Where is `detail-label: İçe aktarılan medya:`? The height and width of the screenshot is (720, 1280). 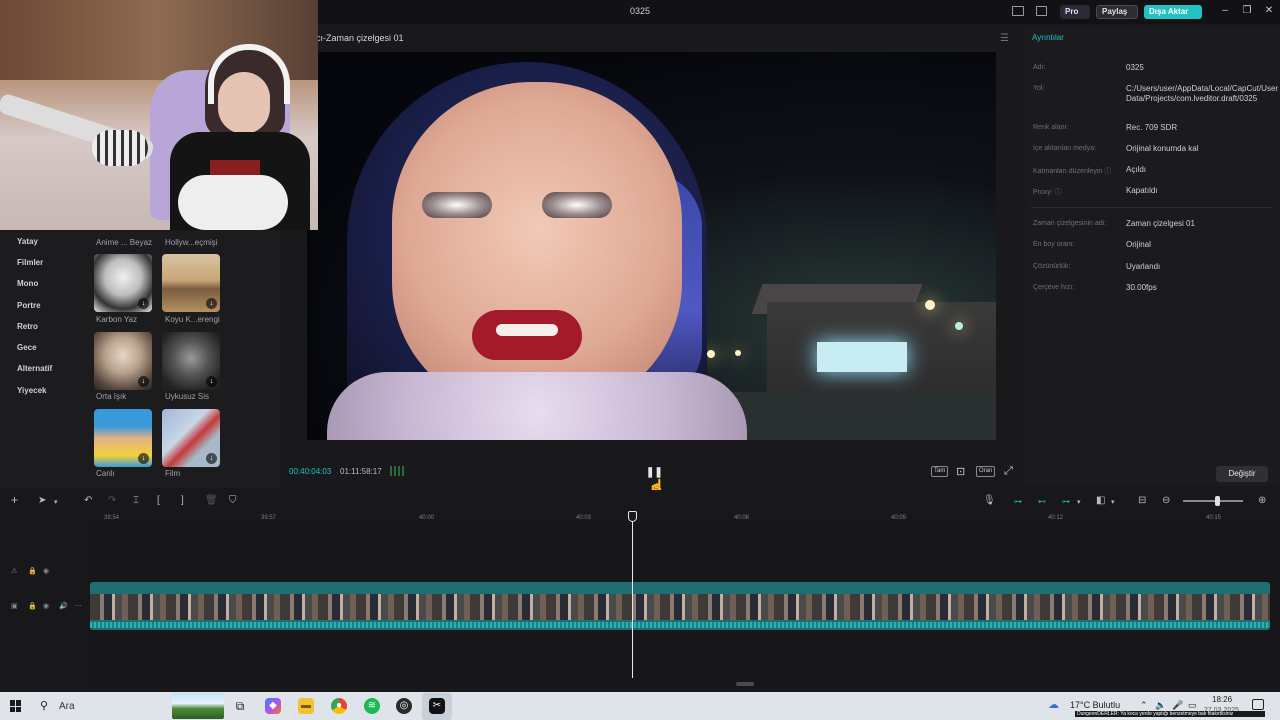
detail-label: İçe aktarılan medya: is located at coordinates (1065, 148).